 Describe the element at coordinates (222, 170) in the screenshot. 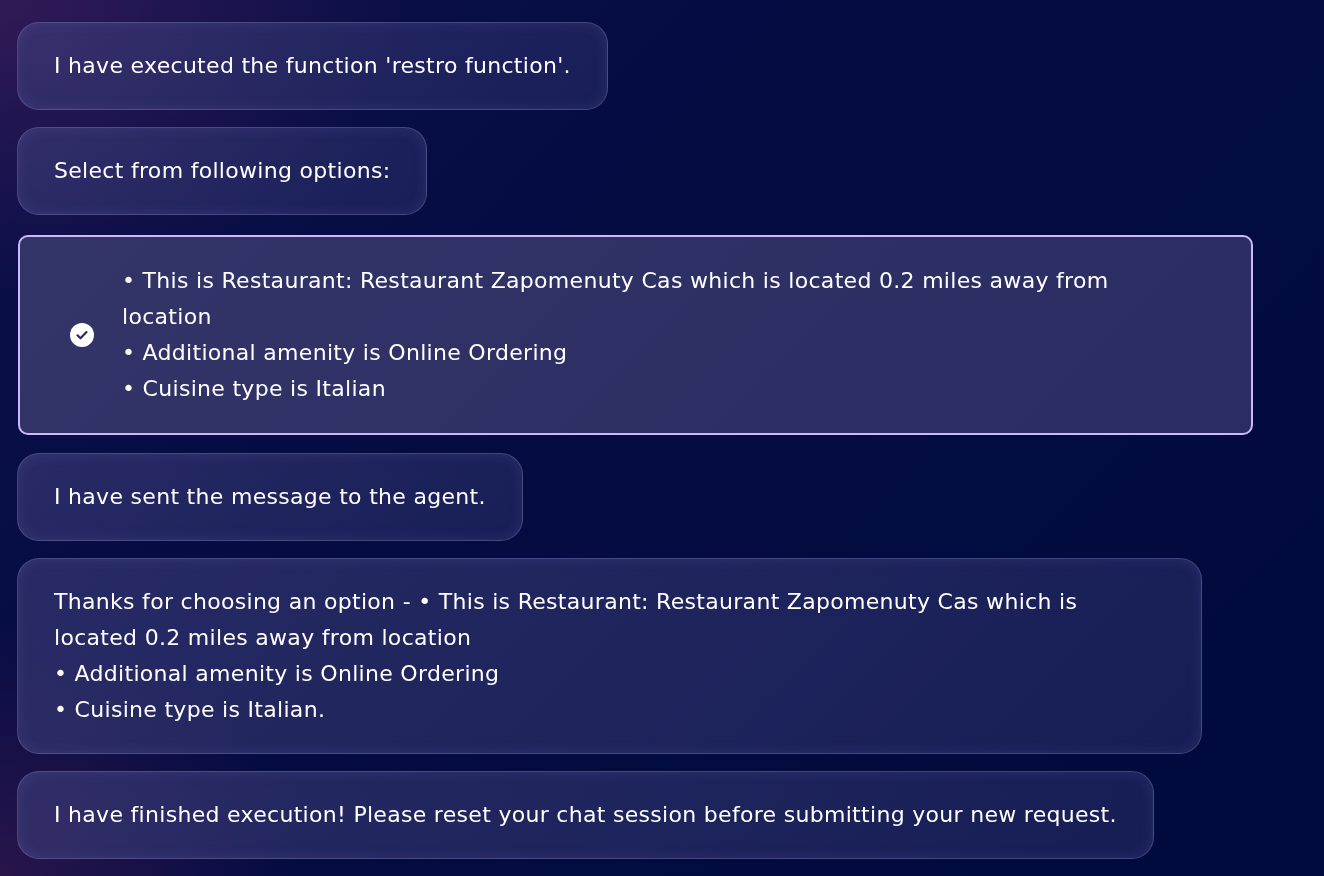

I see `message-text: Select from following options:` at that location.